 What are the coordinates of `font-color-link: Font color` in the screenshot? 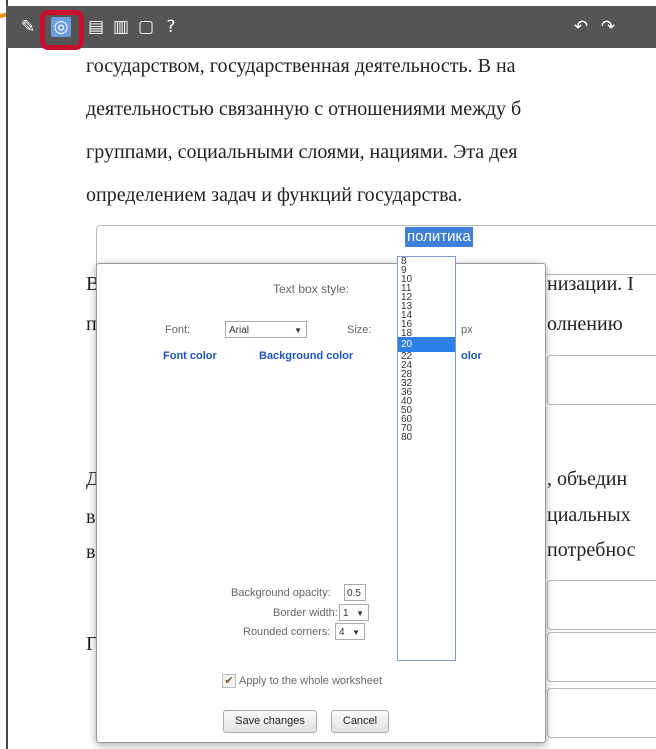 It's located at (190, 356).